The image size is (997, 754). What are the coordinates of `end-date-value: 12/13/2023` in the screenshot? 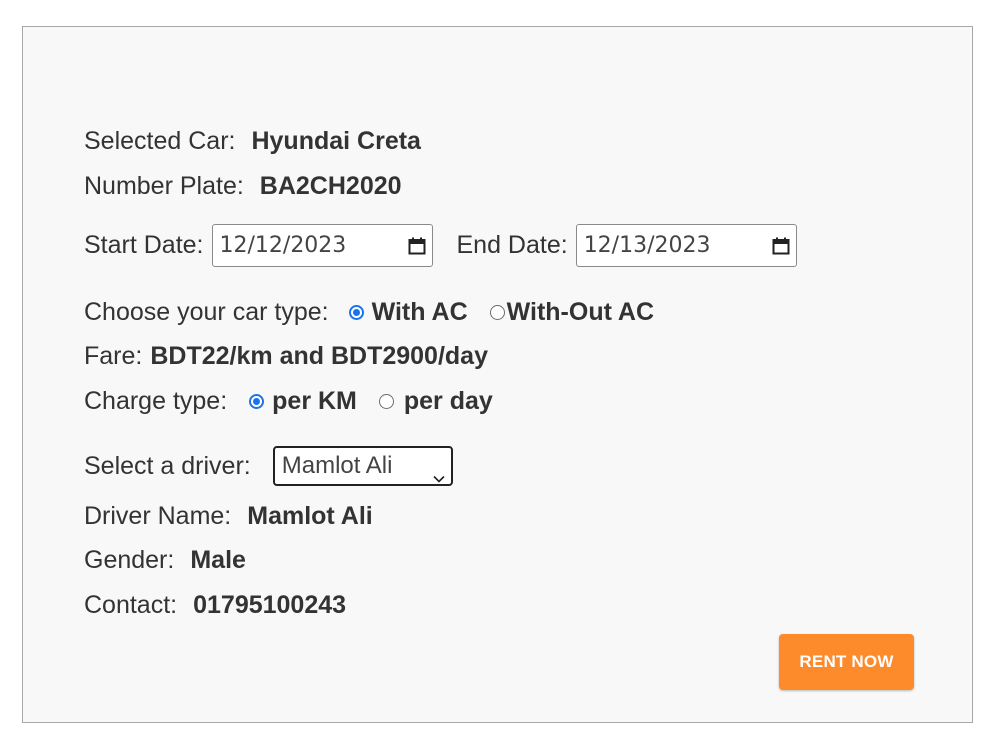 It's located at (647, 245).